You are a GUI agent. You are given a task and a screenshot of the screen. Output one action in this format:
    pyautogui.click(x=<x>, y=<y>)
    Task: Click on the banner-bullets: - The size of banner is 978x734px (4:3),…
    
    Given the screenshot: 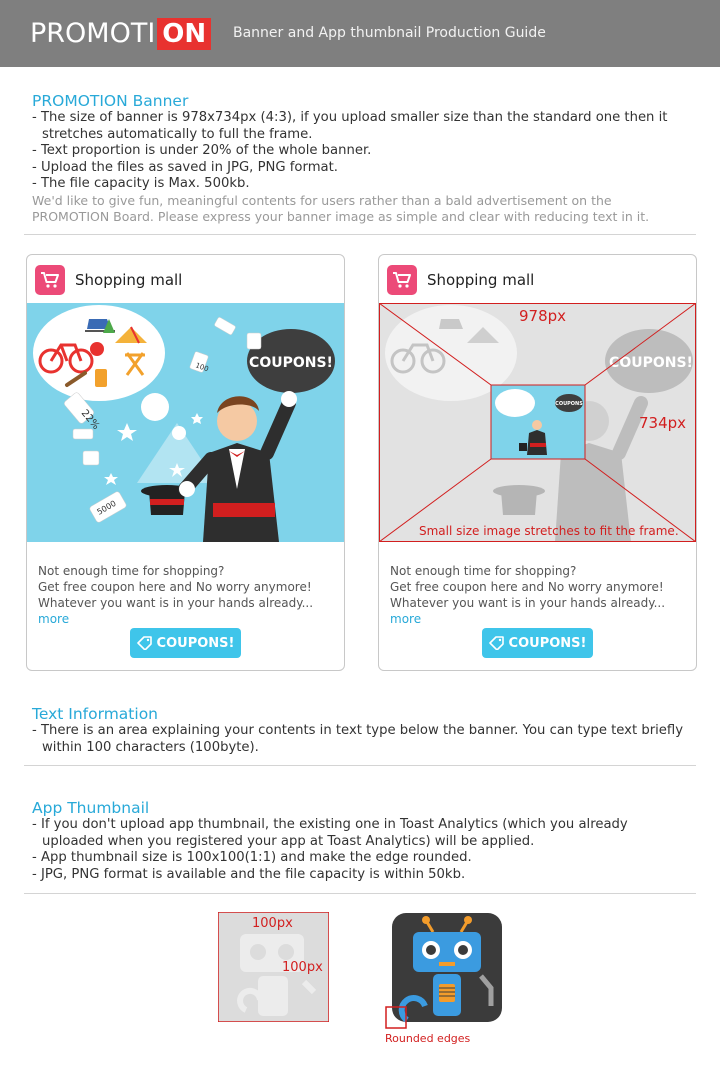 What is the action you would take?
    pyautogui.click(x=362, y=151)
    